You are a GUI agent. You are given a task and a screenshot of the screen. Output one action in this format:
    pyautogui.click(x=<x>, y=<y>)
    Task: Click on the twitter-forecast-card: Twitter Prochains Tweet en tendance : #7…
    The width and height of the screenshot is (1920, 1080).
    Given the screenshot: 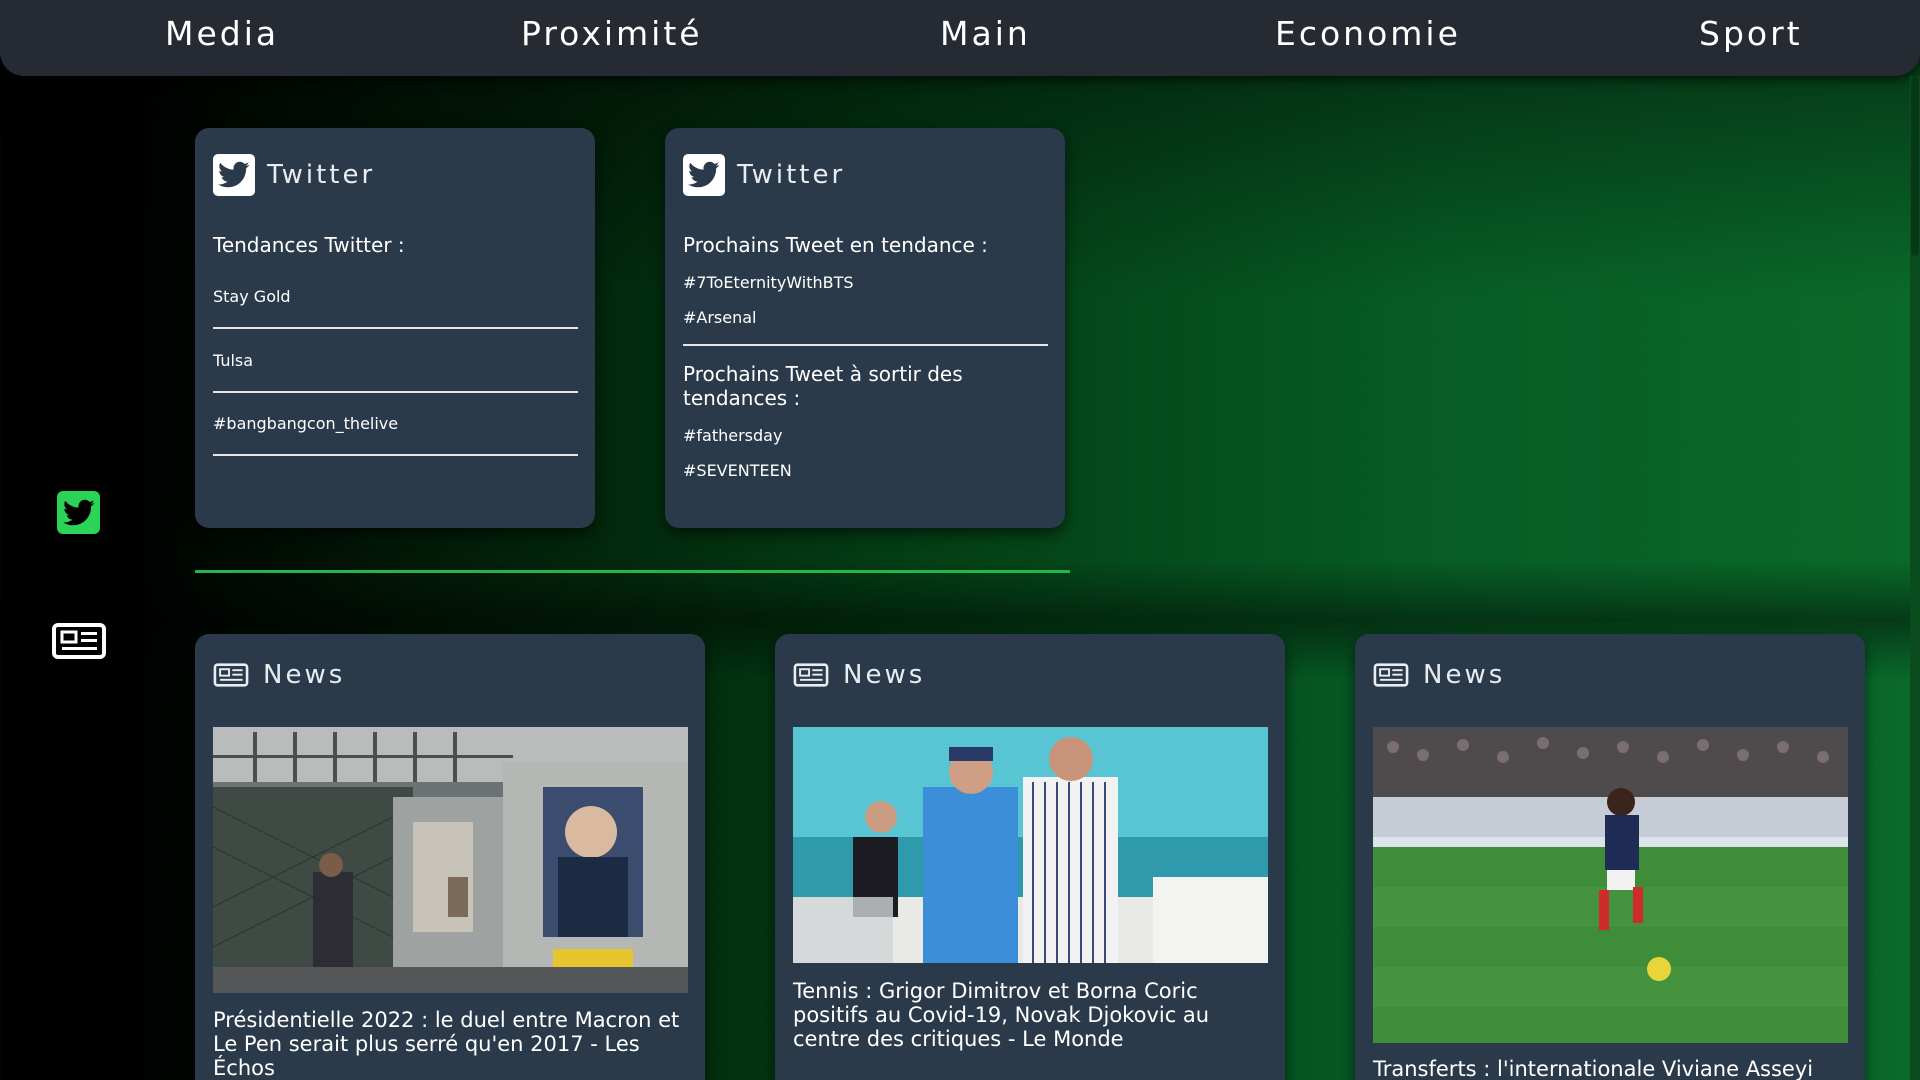 What is the action you would take?
    pyautogui.click(x=865, y=328)
    